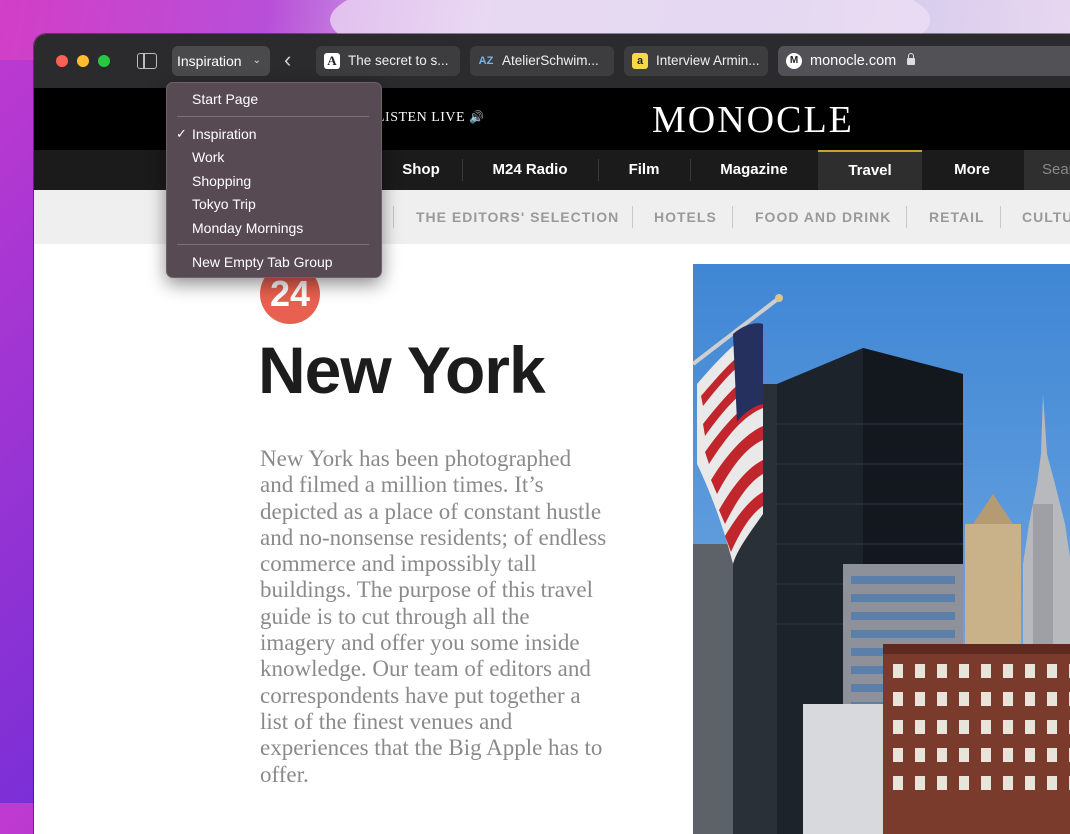 The width and height of the screenshot is (1070, 834). I want to click on zoom-window-button, so click(104, 61).